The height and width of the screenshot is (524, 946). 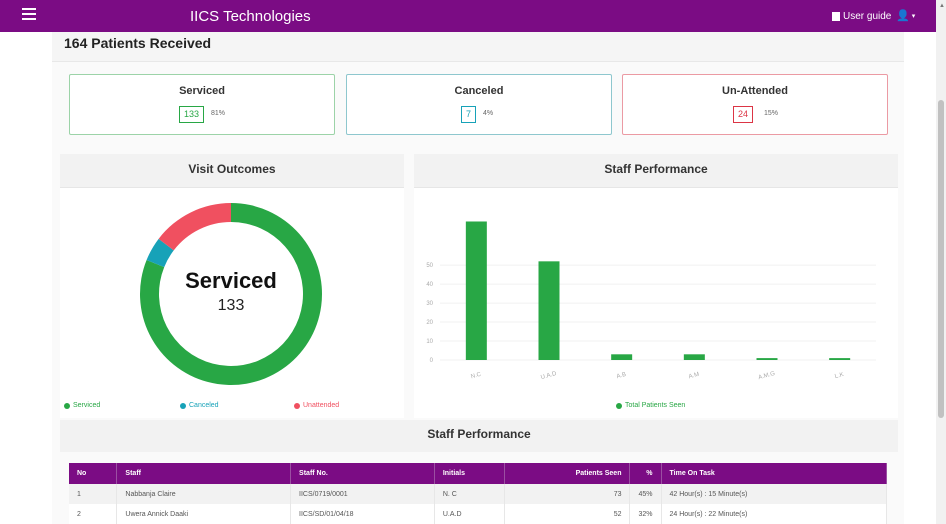 I want to click on donut-center-value: 133, so click(x=231, y=305).